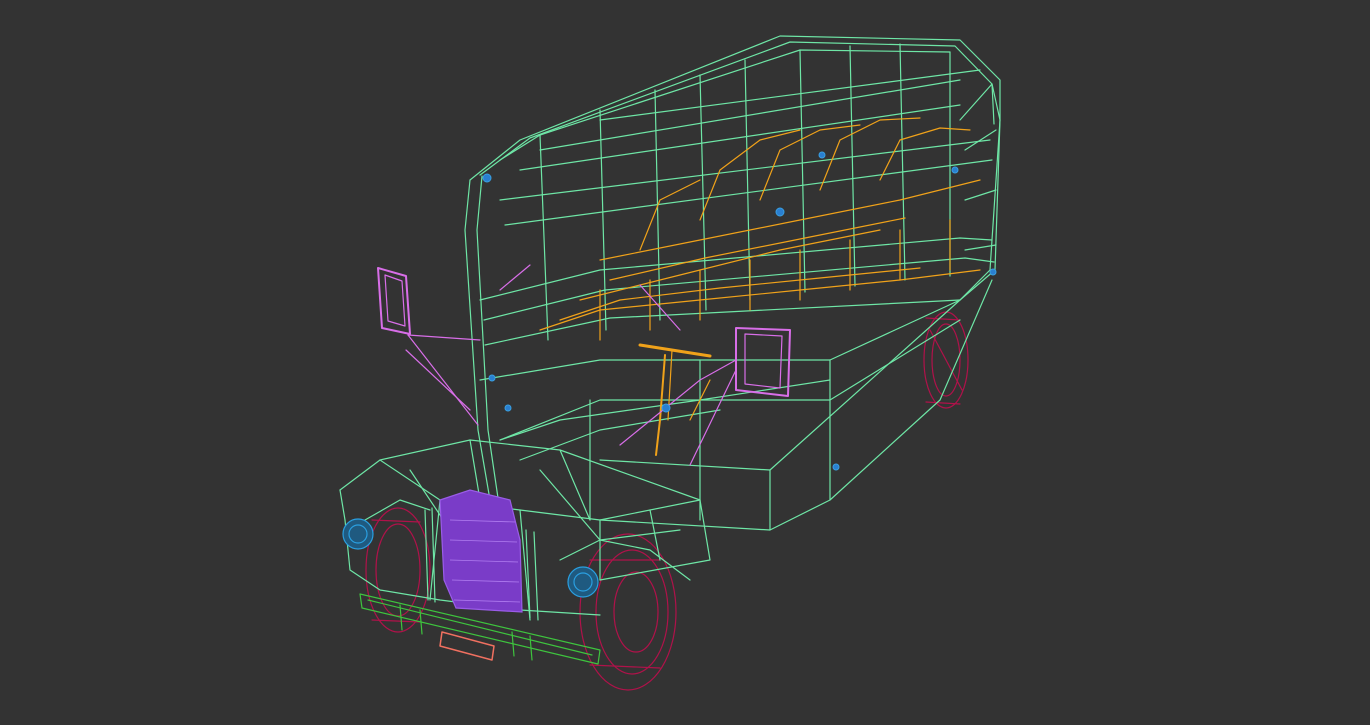 The height and width of the screenshot is (725, 1370). What do you see at coordinates (467, 646) in the screenshot?
I see `license-plate` at bounding box center [467, 646].